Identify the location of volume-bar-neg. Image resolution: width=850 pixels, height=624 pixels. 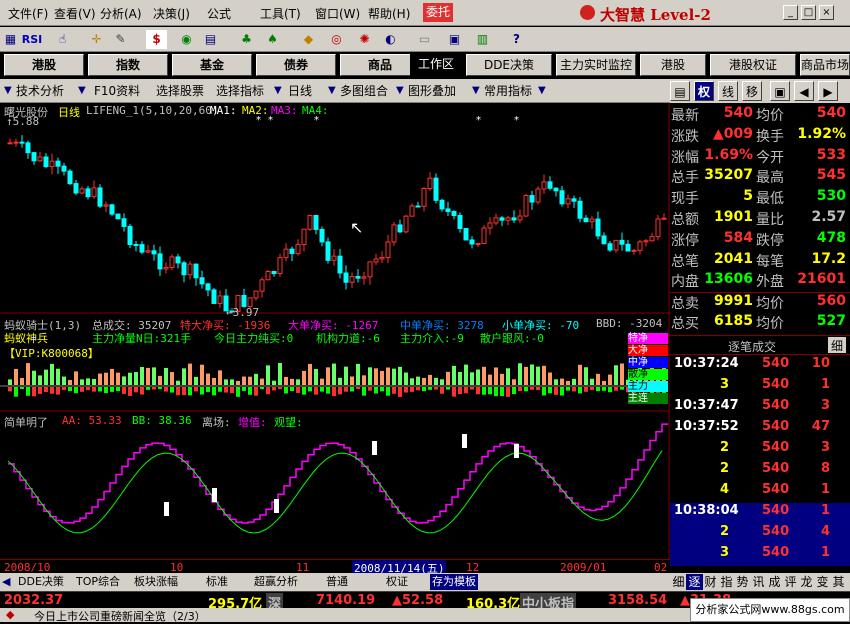
(418, 389).